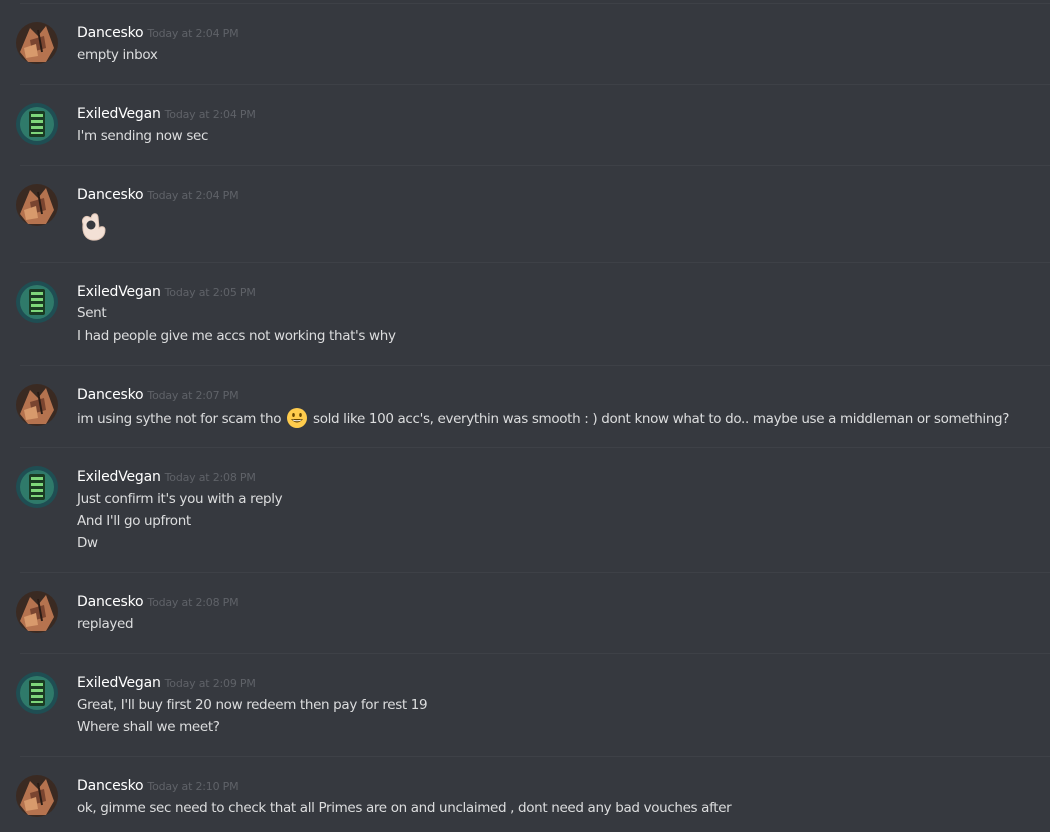 This screenshot has height=832, width=1050. I want to click on message-header: Dancesko Today at 2:08 PM, so click(158, 601).